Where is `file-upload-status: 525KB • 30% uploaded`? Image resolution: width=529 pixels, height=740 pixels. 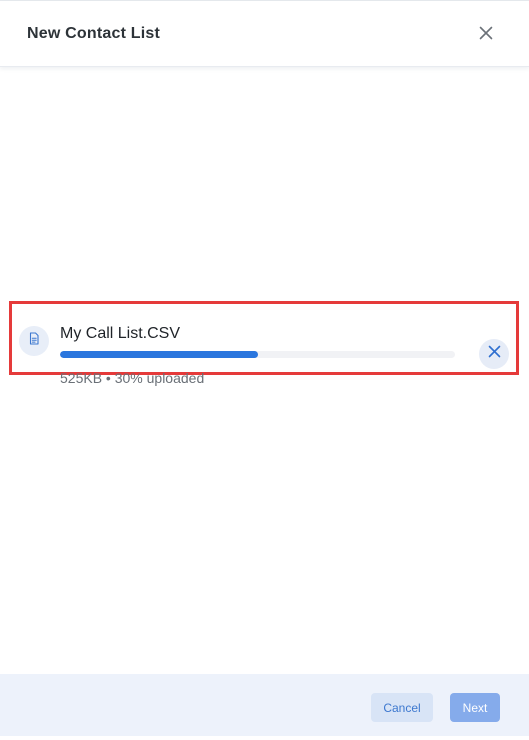
file-upload-status: 525KB • 30% uploaded is located at coordinates (132, 378).